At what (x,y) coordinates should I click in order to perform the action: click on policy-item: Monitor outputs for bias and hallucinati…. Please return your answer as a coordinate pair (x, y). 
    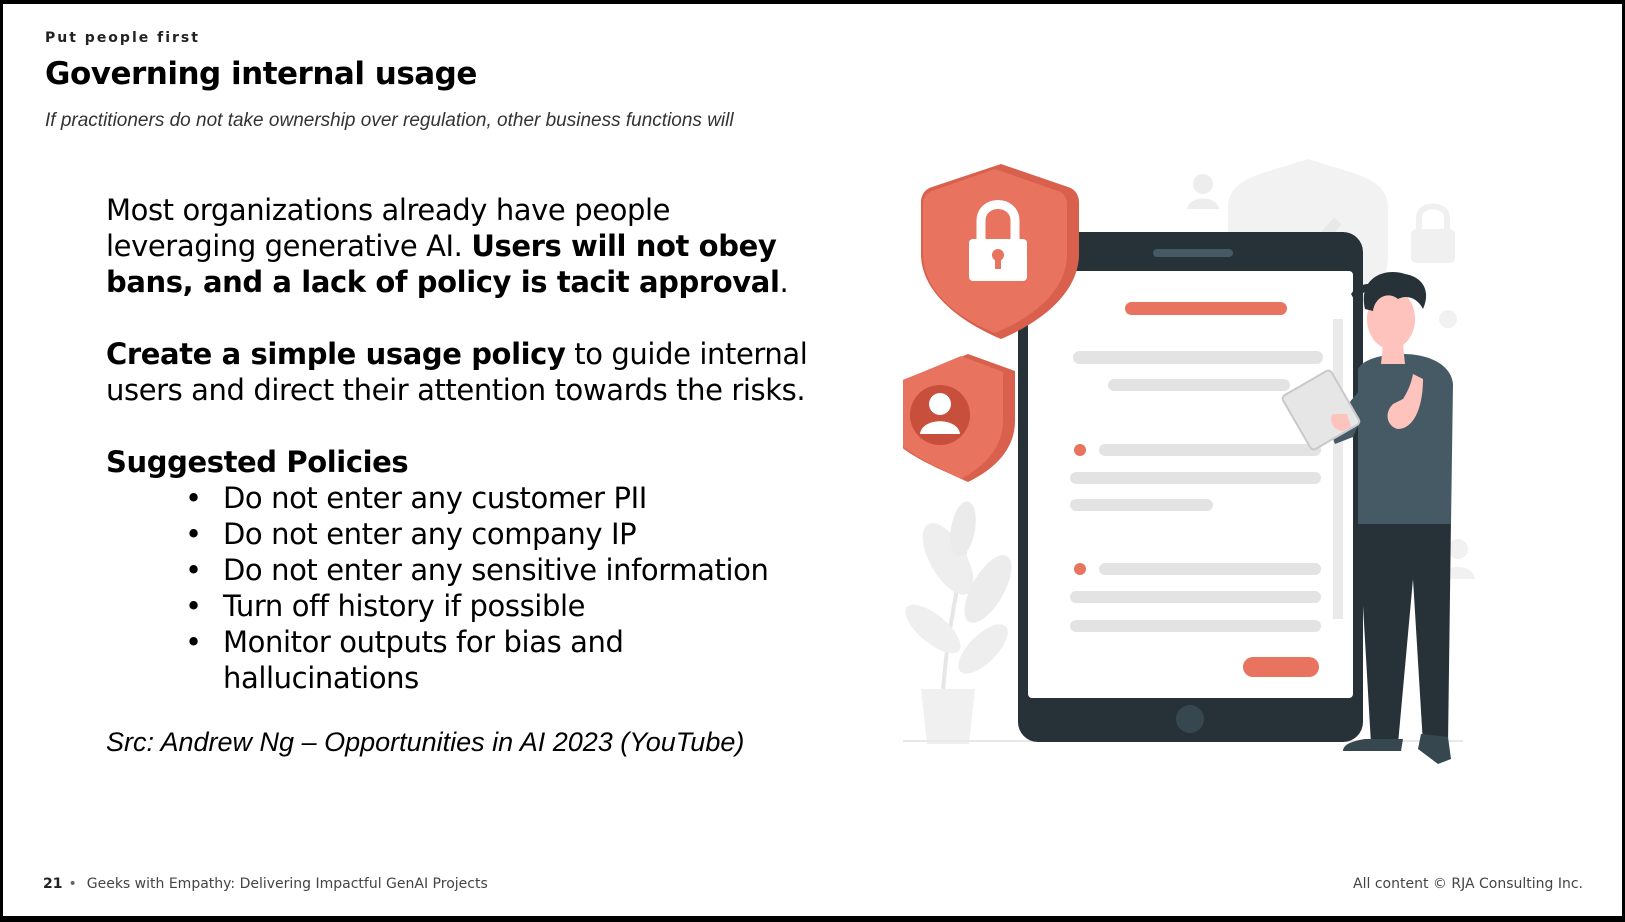
    Looking at the image, I should click on (505, 660).